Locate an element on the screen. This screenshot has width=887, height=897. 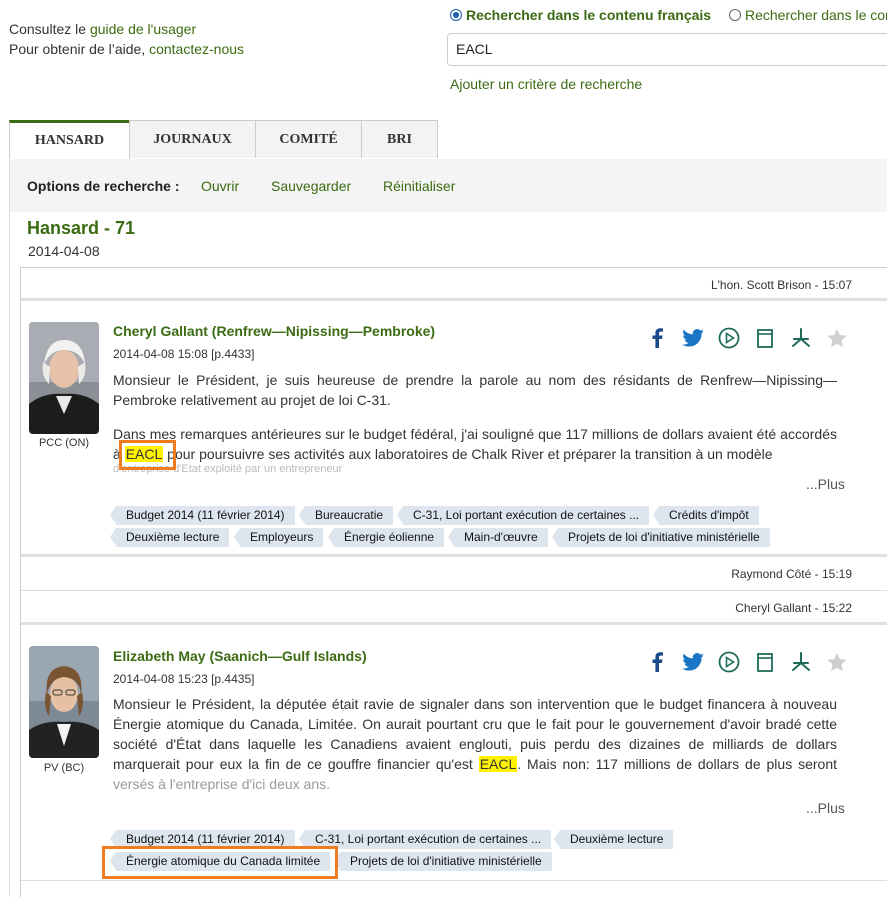
party-label: PV (BC) is located at coordinates (64, 768).